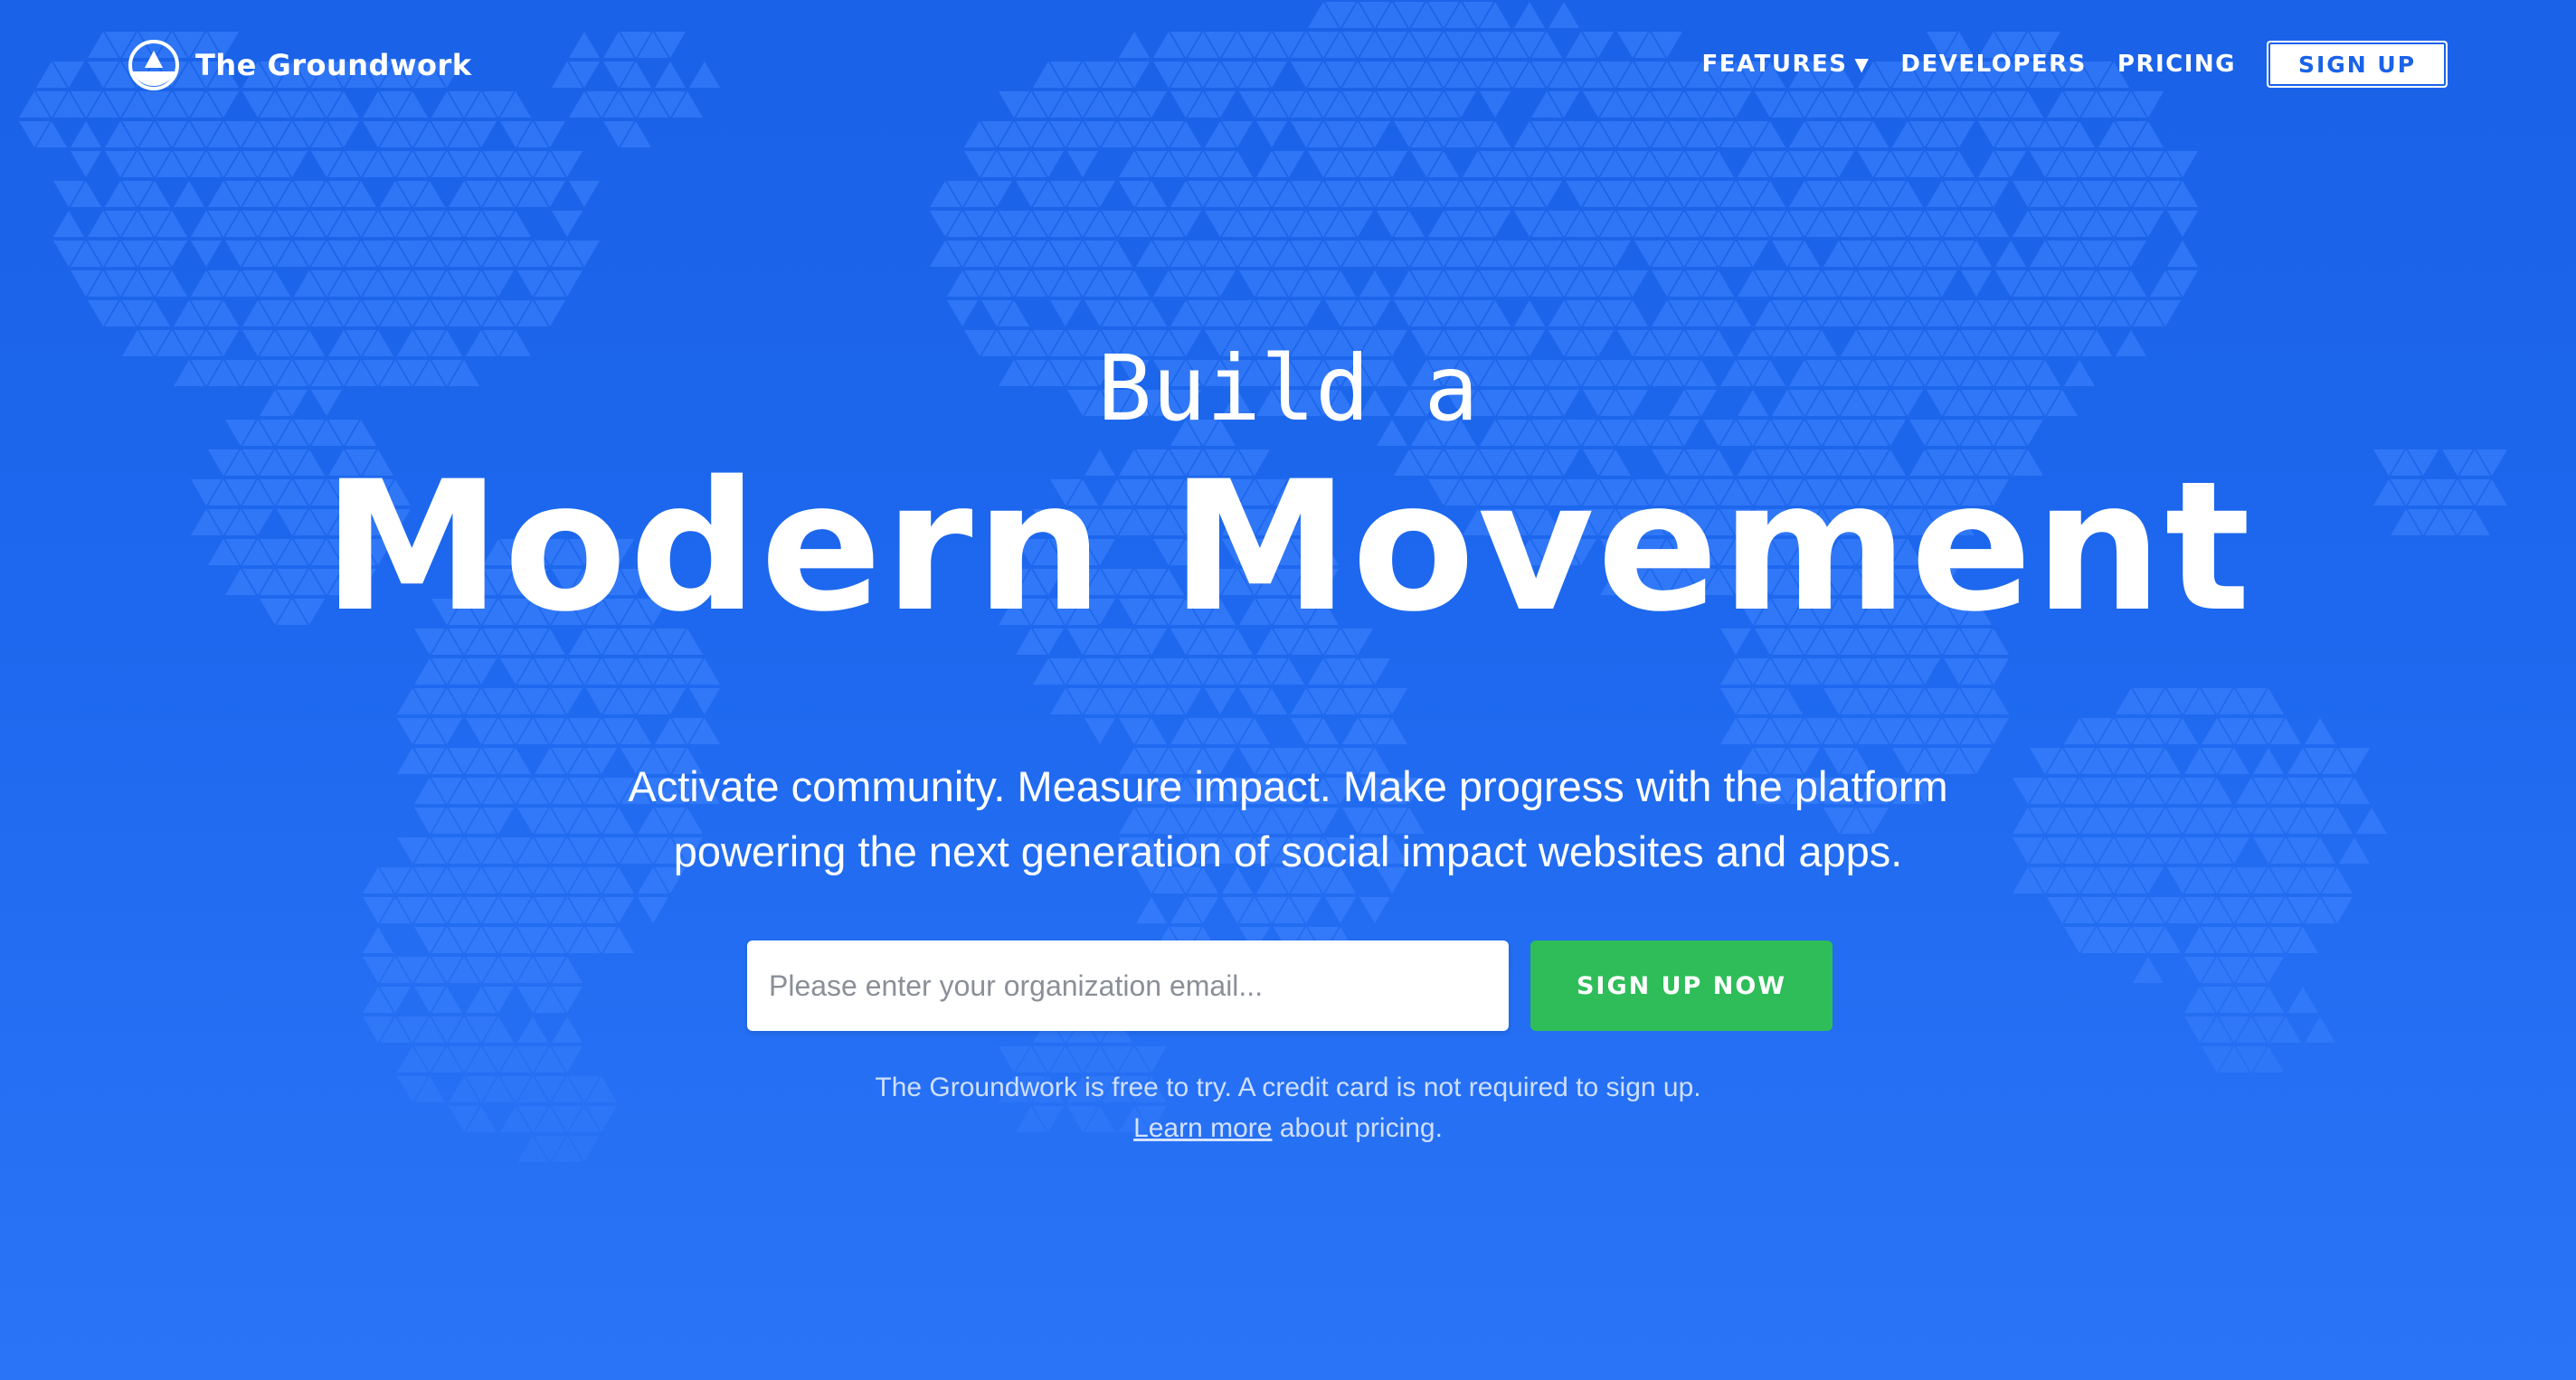 This screenshot has width=2576, height=1380. I want to click on main-nav: FEATURES ▼ DEVELOPERS PRICING SIGN UP, so click(2074, 64).